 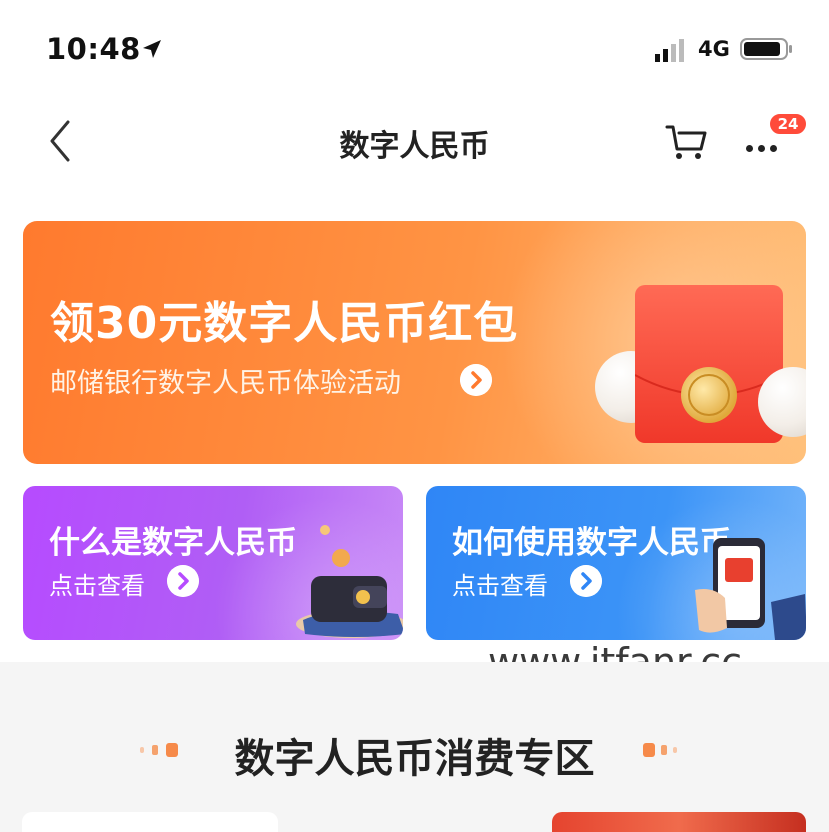 What do you see at coordinates (225, 383) in the screenshot?
I see `banner-subtitle: 邮储银行数字人民币体验活动` at bounding box center [225, 383].